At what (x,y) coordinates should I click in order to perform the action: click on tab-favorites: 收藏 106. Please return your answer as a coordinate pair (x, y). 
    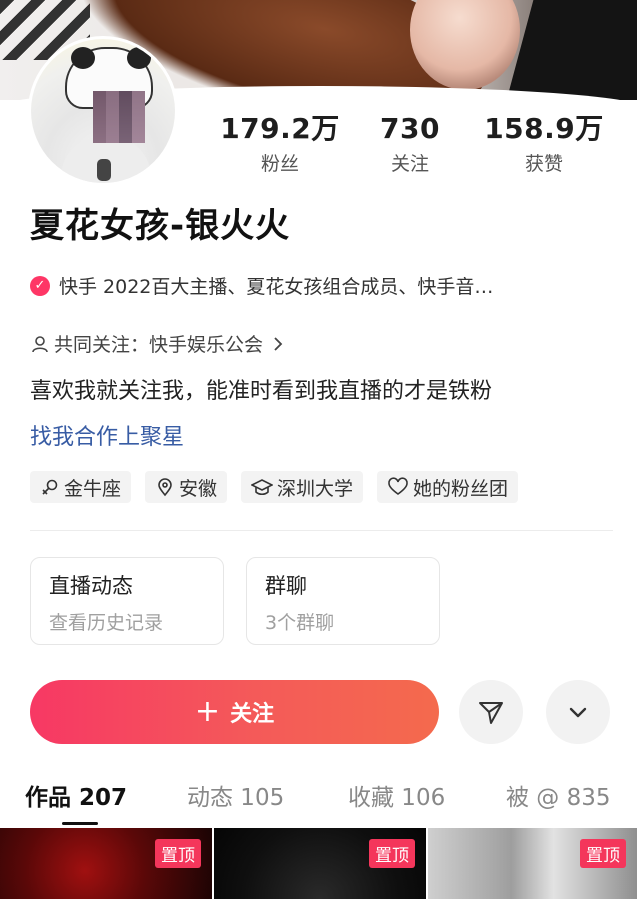
    Looking at the image, I should click on (396, 795).